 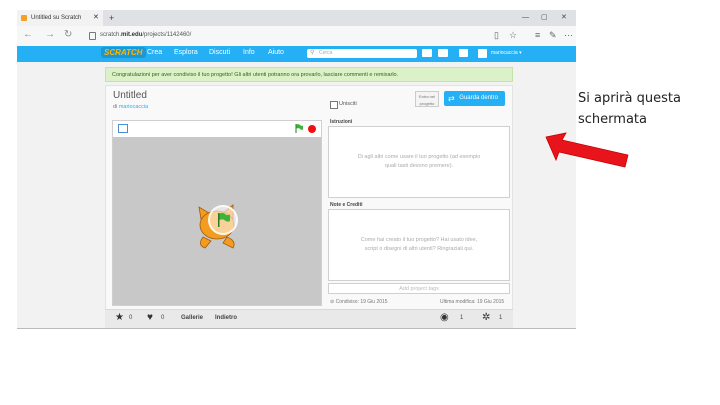 I want to click on stop-icon, so click(x=312, y=129).